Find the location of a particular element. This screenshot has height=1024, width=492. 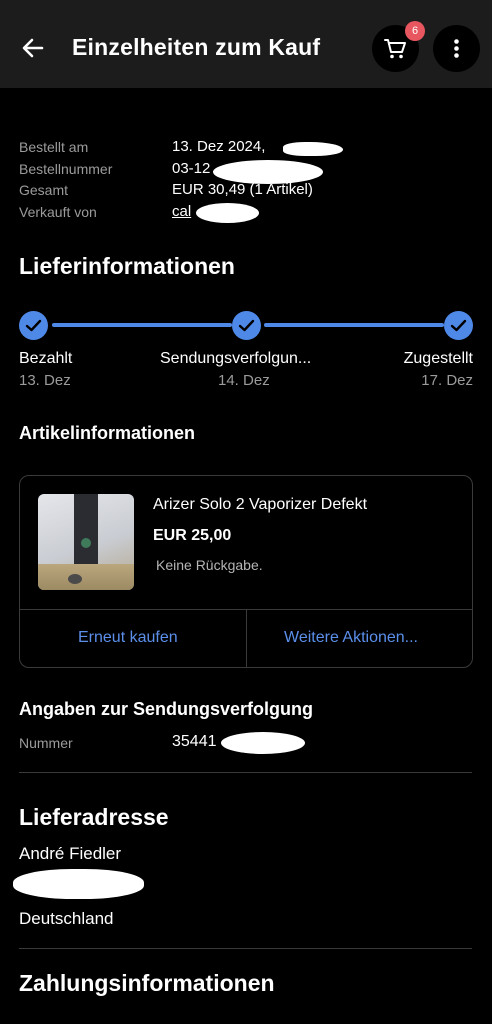

page-title: Einzelheiten zum Kauf is located at coordinates (196, 47).